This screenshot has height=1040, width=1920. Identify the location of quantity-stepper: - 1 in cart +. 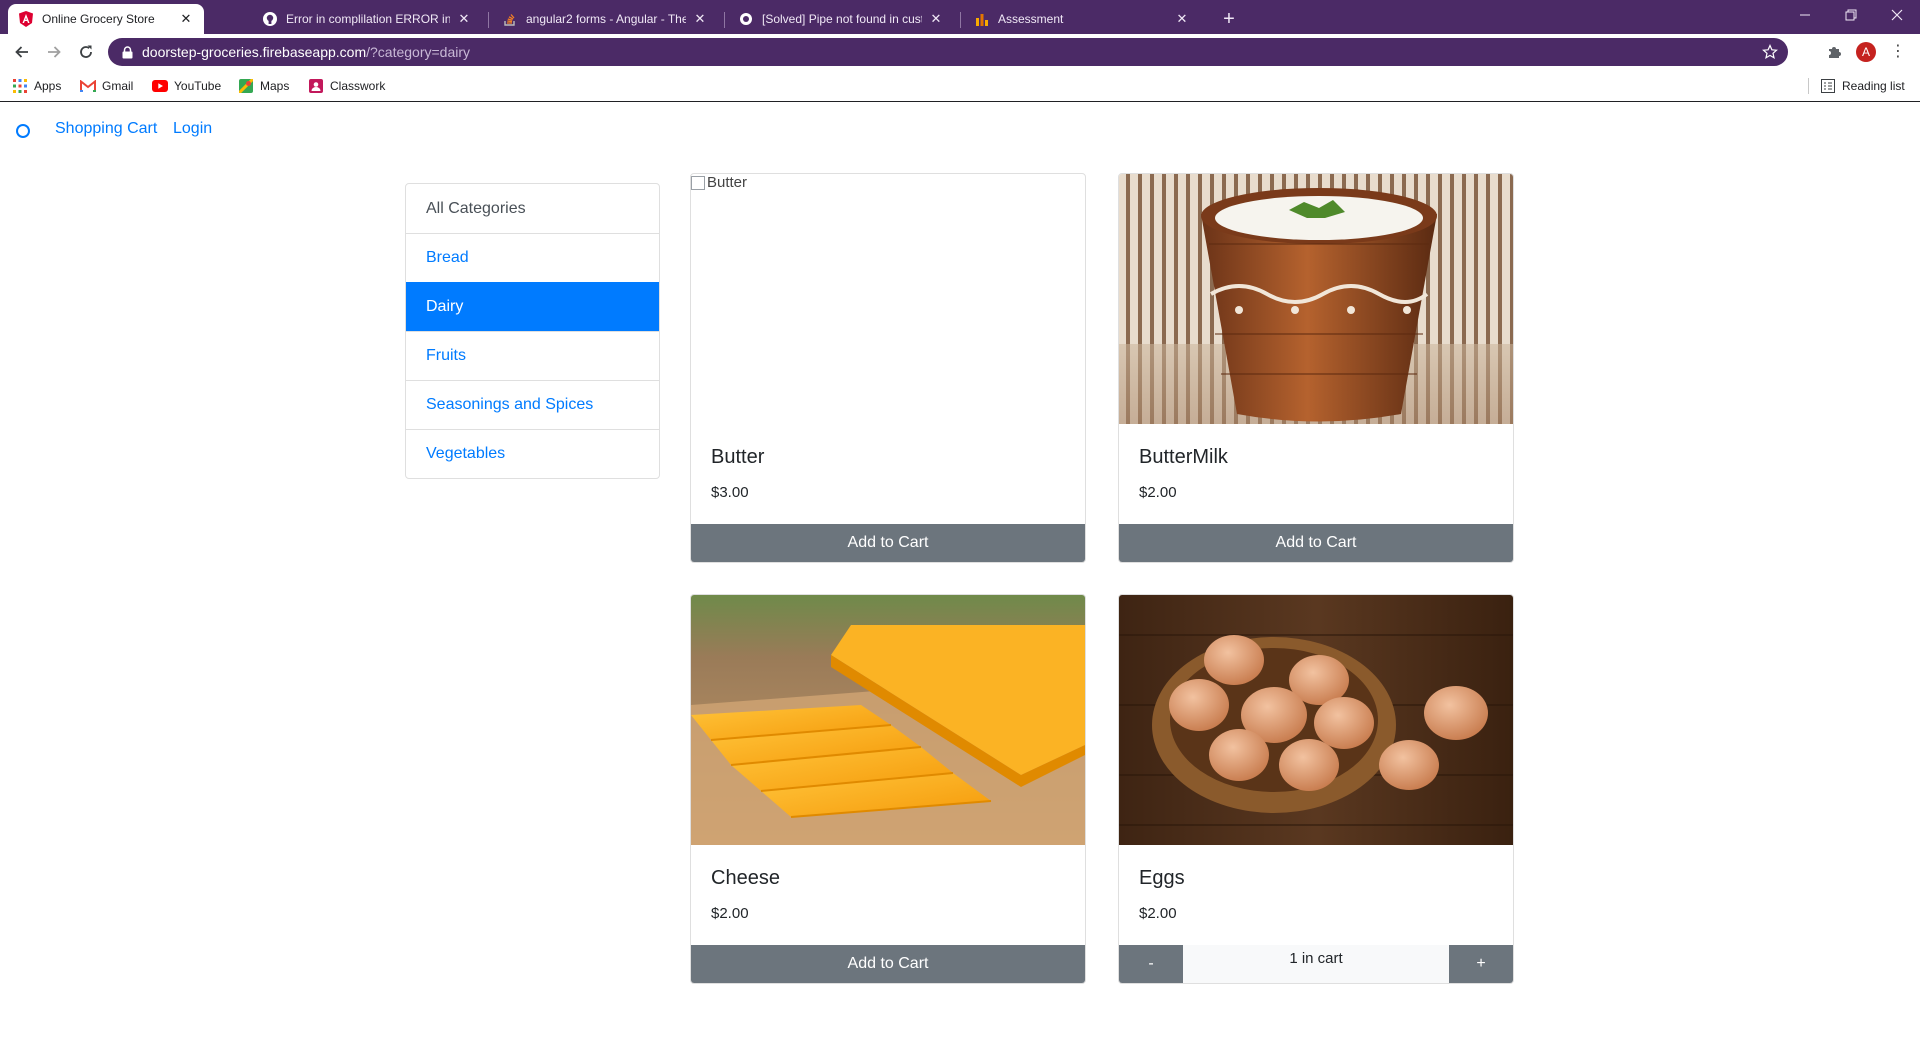
(1316, 964).